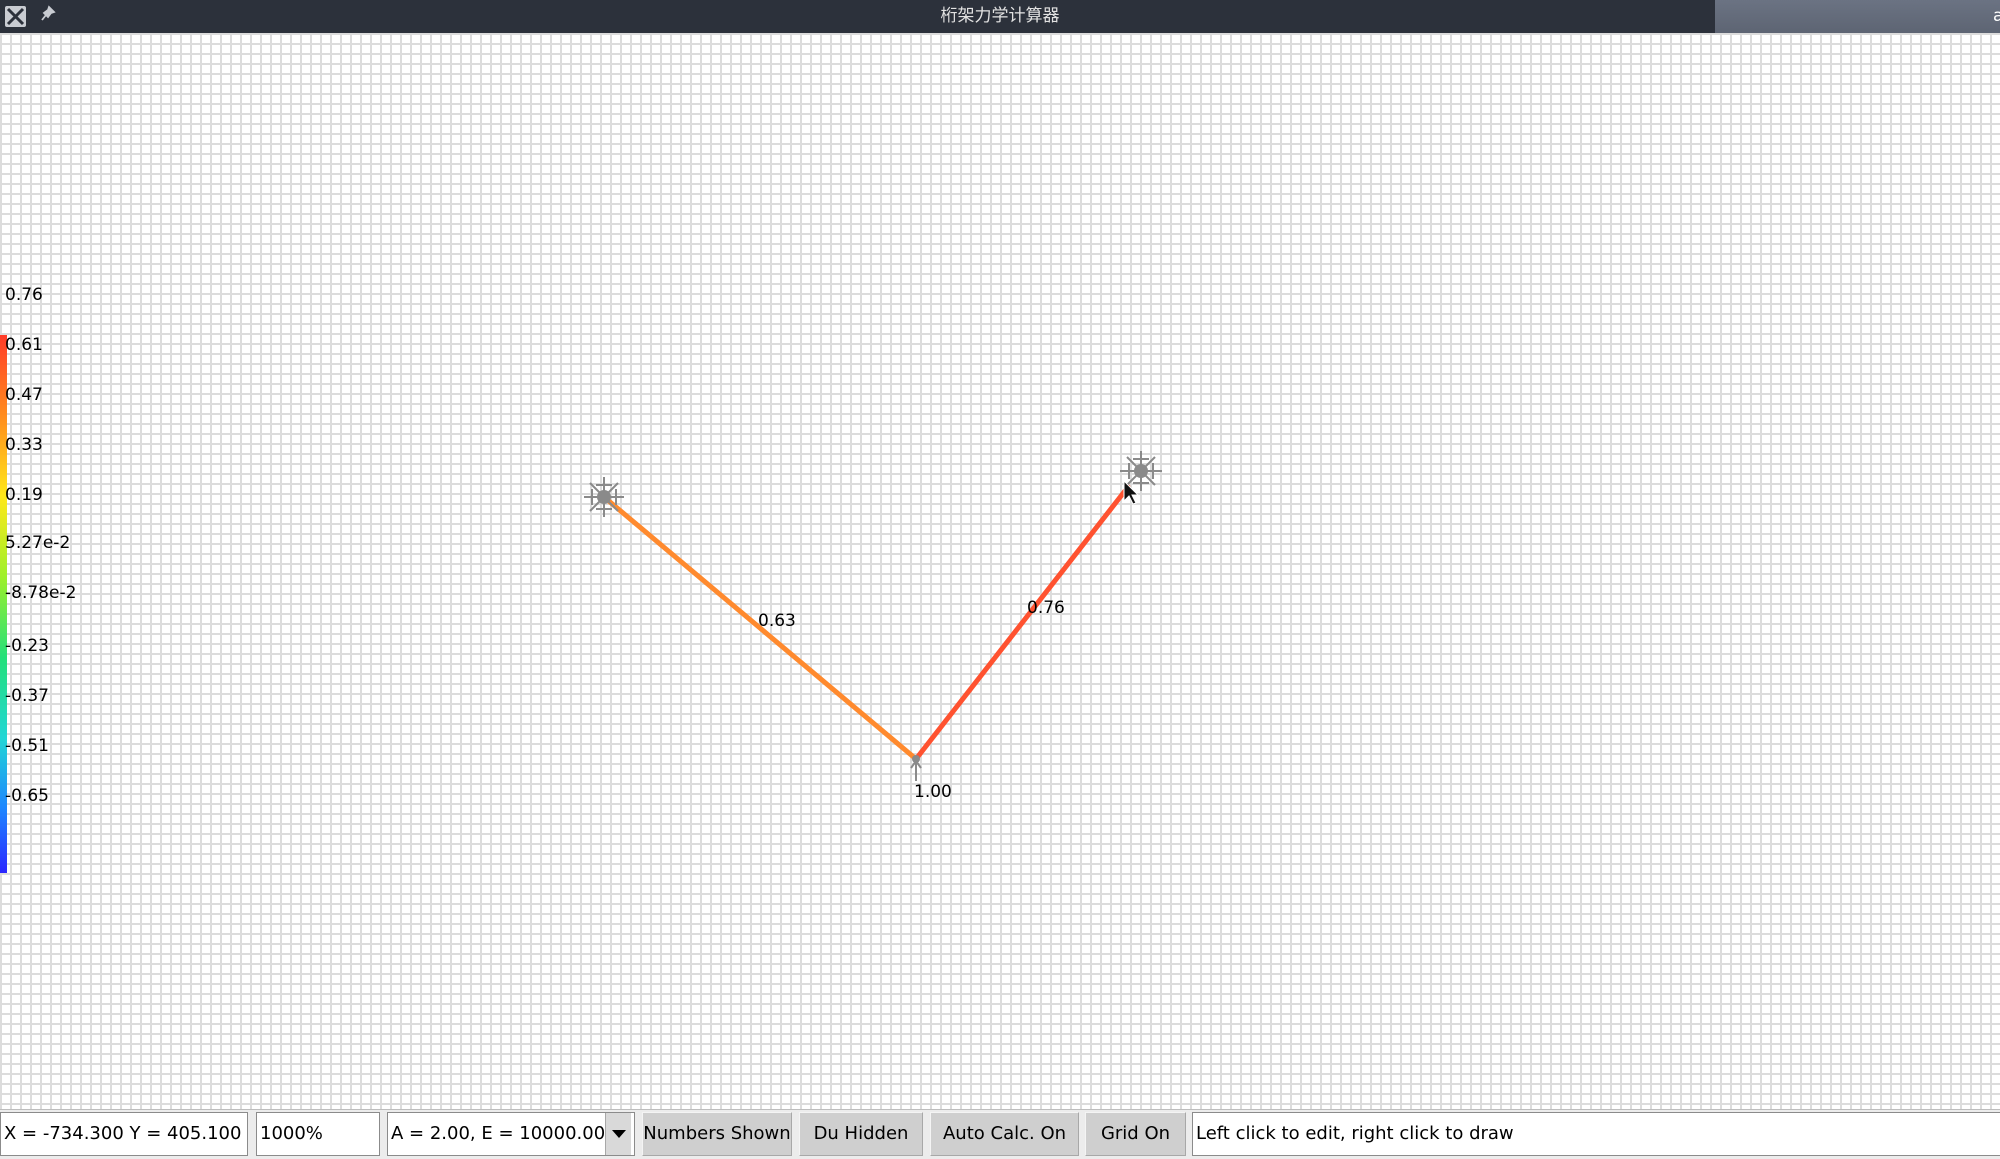 The height and width of the screenshot is (1159, 2000). I want to click on truss-member-right, so click(1022, 623).